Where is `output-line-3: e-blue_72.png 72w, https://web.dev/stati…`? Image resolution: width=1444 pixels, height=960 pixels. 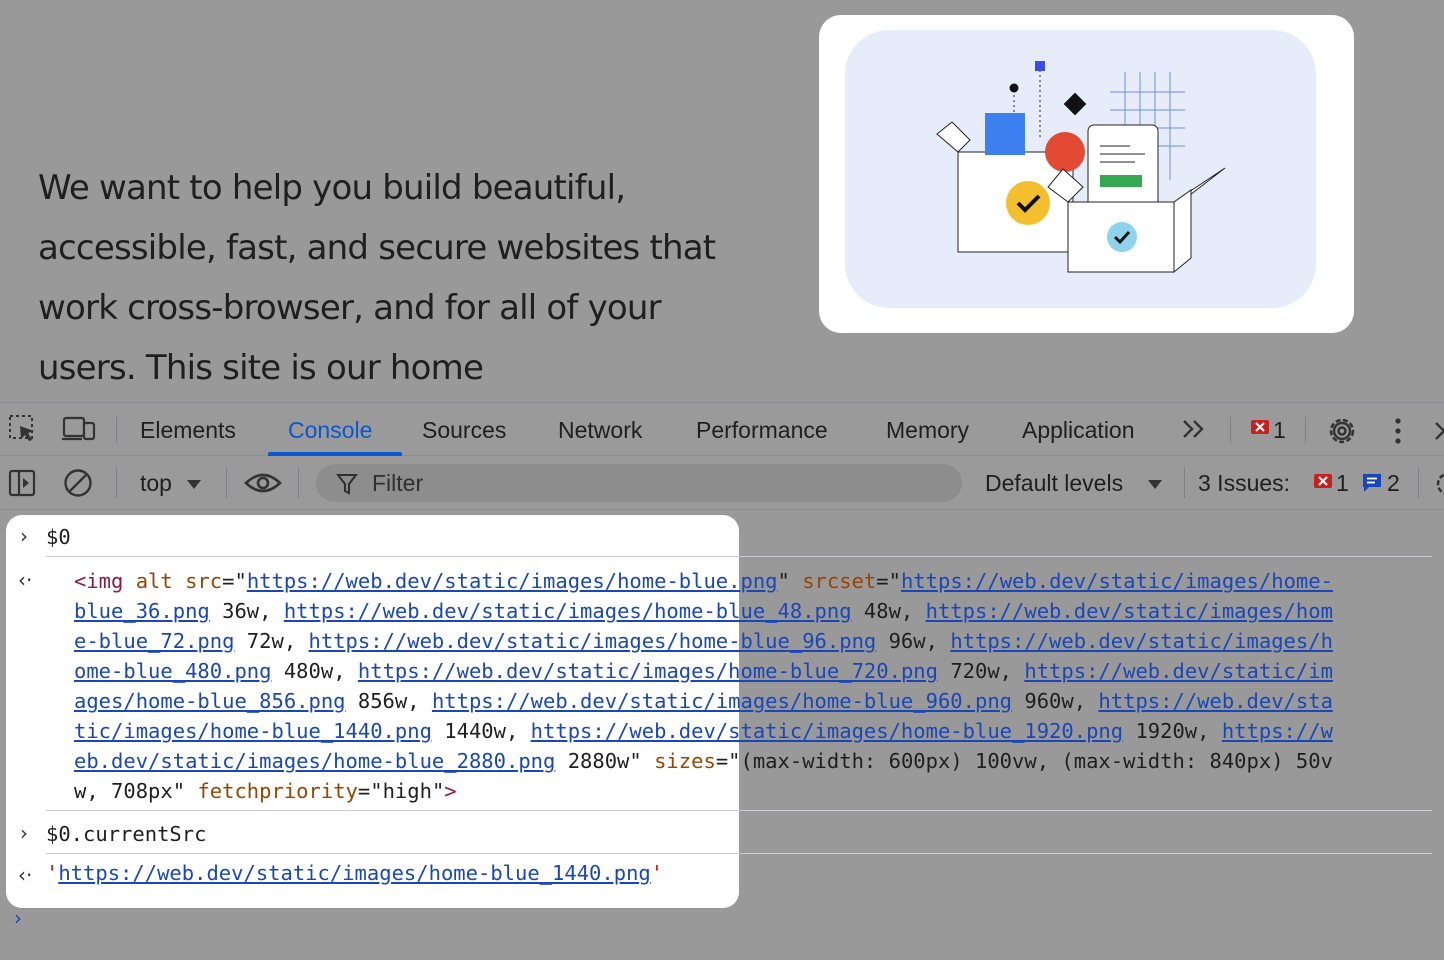
output-line-3: e-blue_72.png 72w, https://web.dev/stati… is located at coordinates (703, 641).